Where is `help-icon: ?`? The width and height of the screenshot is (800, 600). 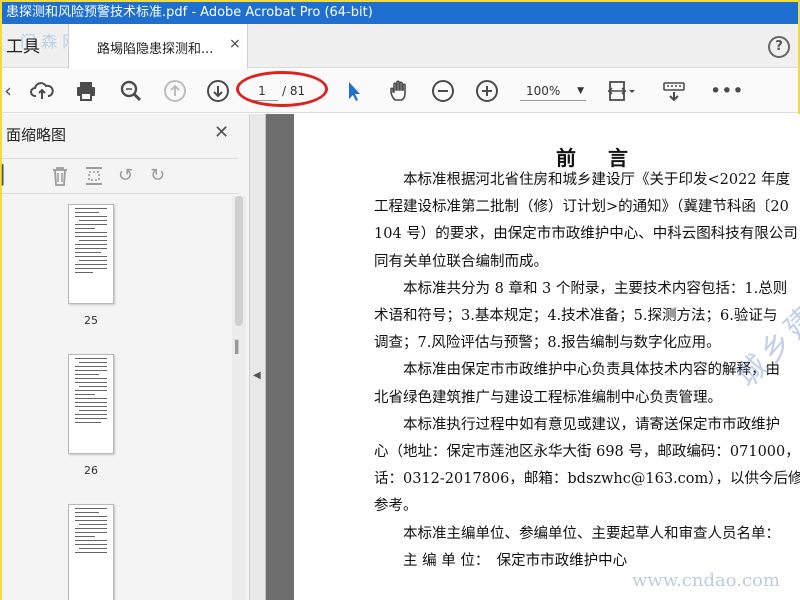 help-icon: ? is located at coordinates (779, 47).